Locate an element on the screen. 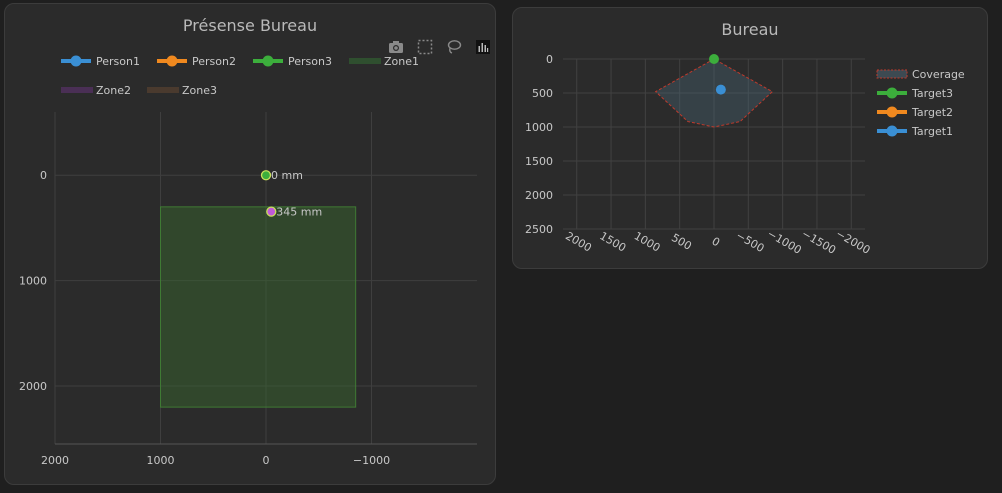 The width and height of the screenshot is (1002, 493). legend-swatch-coverage is located at coordinates (892, 74).